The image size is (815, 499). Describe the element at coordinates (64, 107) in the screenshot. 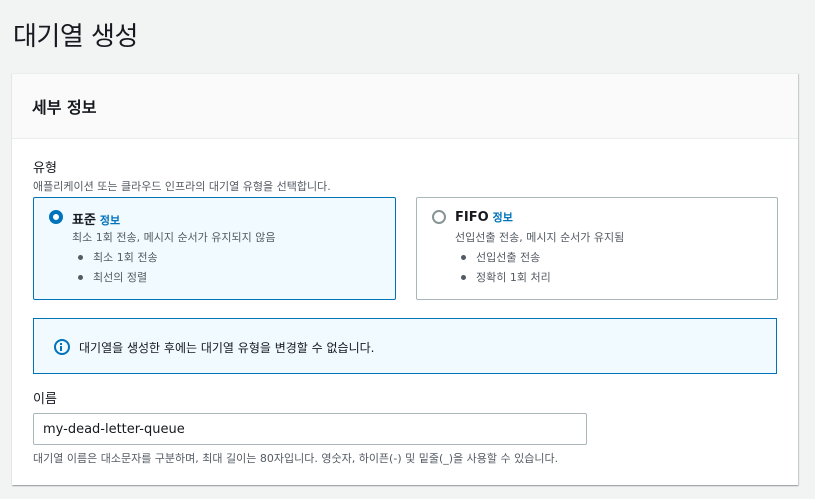

I see `section-title: 세부 정보` at that location.